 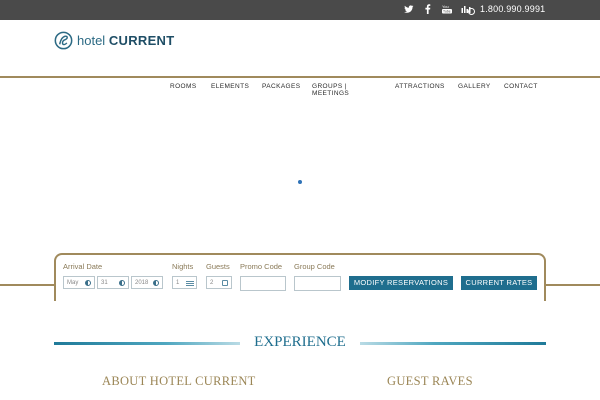 I want to click on about-heading: ABOUT HOTEL CURRENT, so click(x=179, y=381).